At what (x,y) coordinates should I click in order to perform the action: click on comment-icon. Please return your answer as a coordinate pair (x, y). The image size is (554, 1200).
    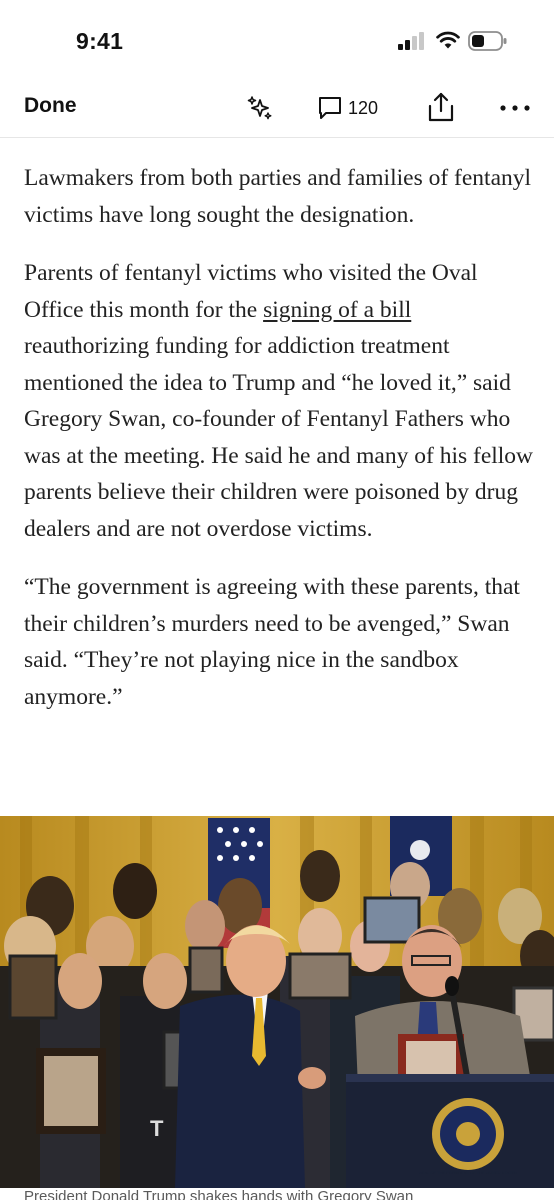
    Looking at the image, I should click on (330, 108).